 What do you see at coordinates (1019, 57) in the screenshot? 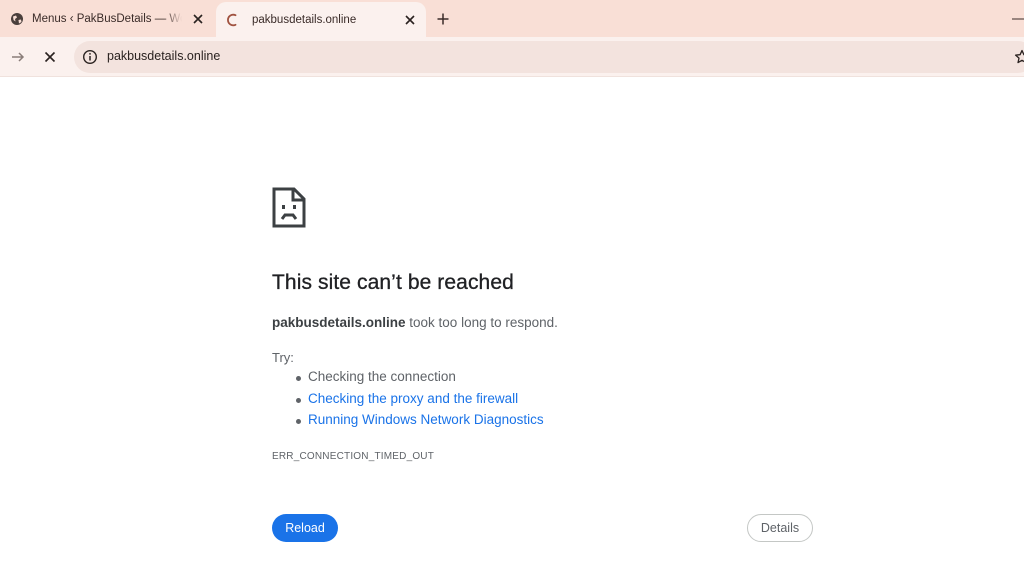
I see `star-icon` at bounding box center [1019, 57].